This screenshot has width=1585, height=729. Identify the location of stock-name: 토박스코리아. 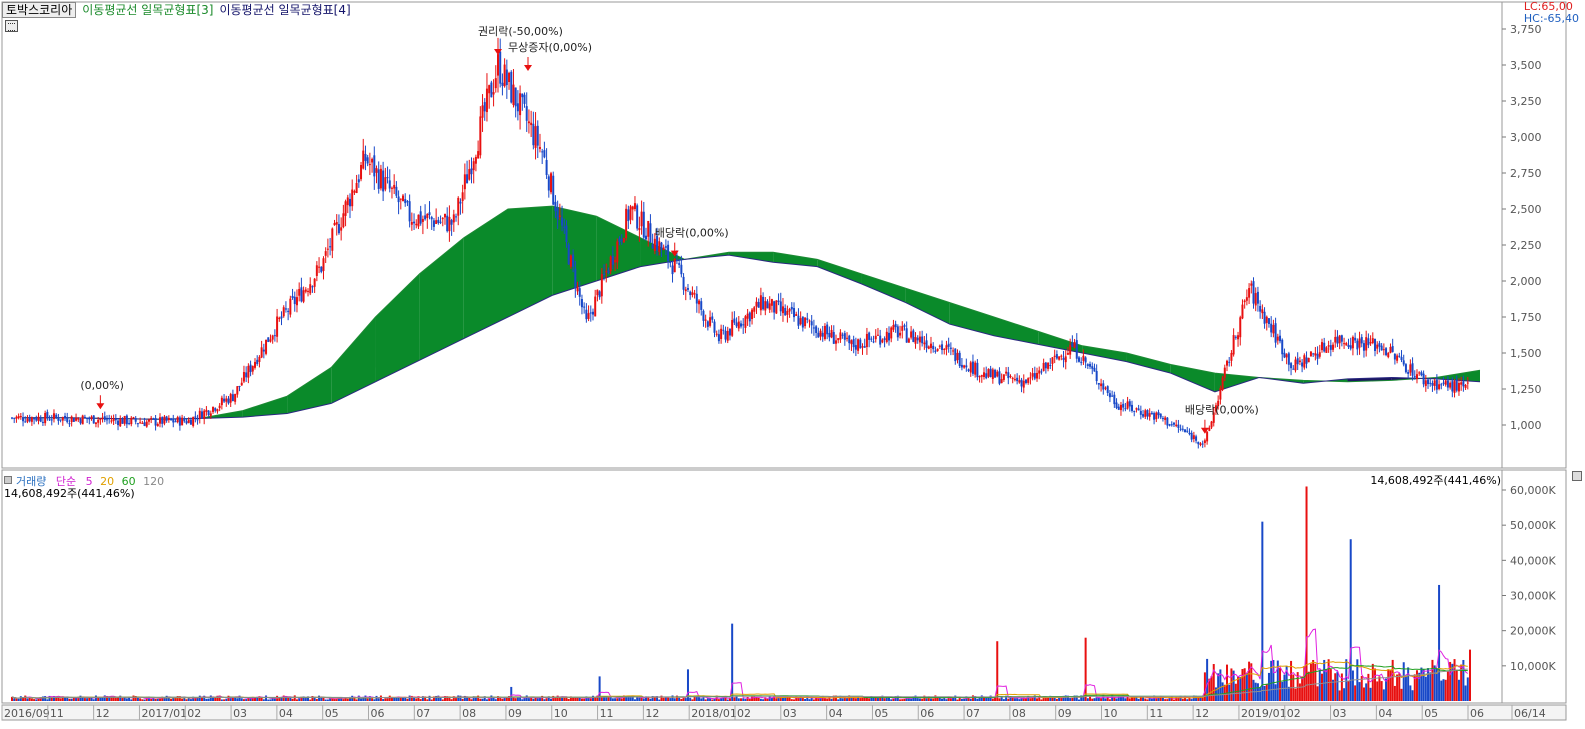
(39, 9).